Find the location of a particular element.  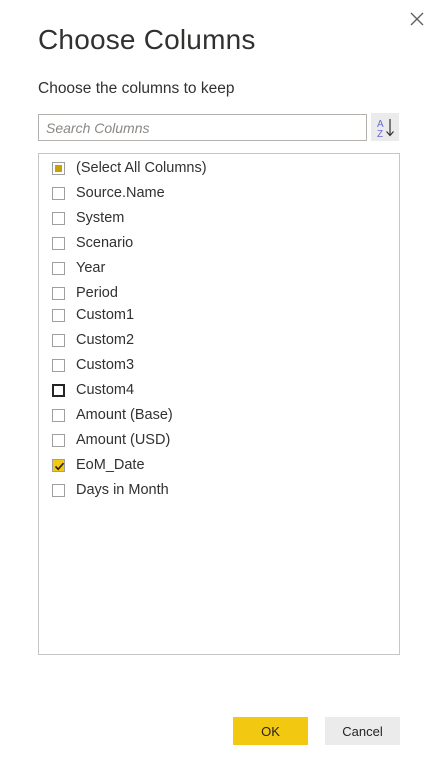

checkmark-icon is located at coordinates (59, 466).